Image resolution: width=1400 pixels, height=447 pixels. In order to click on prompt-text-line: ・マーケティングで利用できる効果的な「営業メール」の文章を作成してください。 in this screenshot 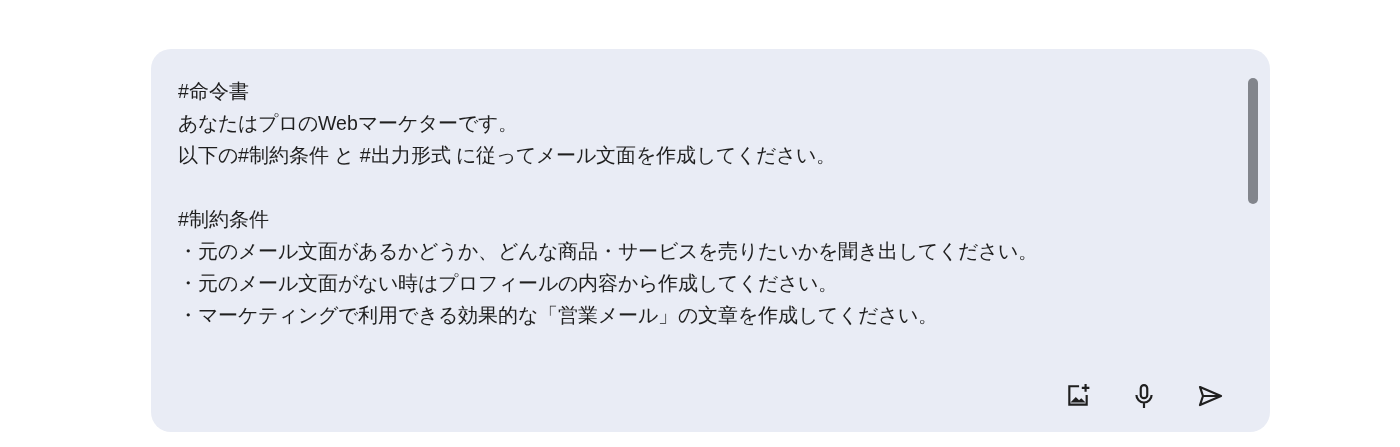, I will do `click(558, 315)`.